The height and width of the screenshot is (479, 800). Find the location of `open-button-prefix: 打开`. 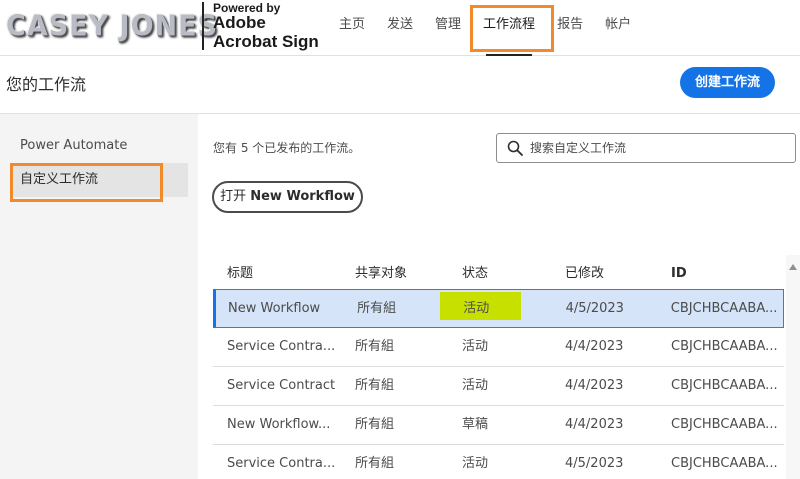

open-button-prefix: 打开 is located at coordinates (235, 196).